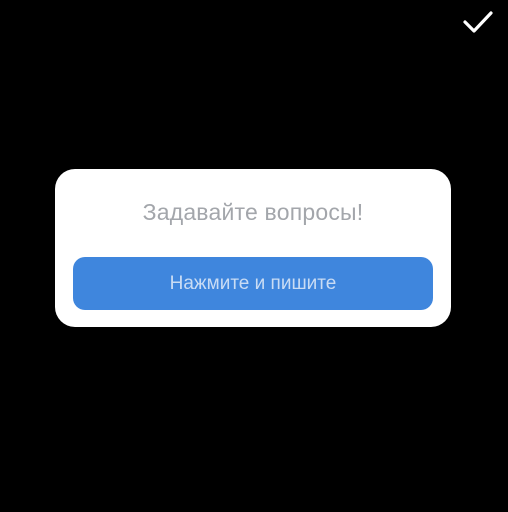 This screenshot has width=508, height=512. I want to click on checkmark-icon, so click(478, 22).